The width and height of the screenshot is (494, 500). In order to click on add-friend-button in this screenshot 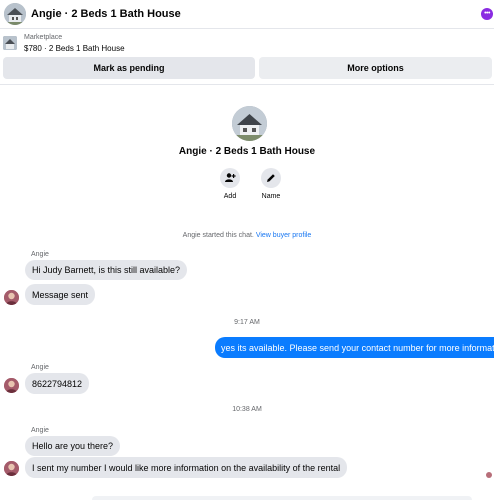, I will do `click(230, 178)`.